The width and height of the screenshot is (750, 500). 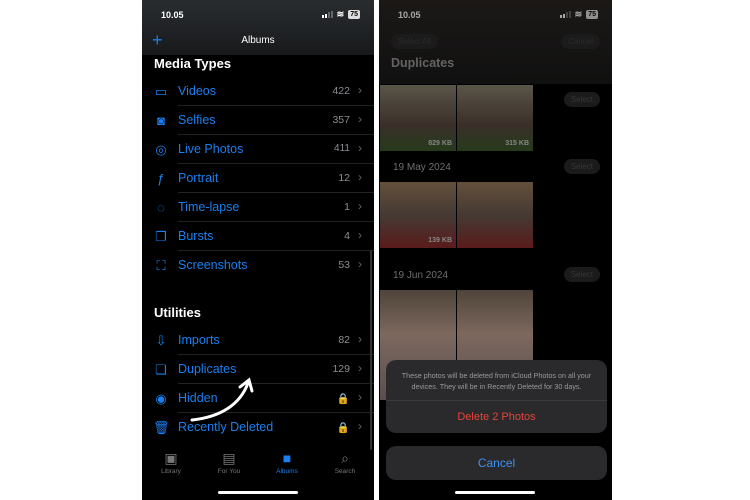 What do you see at coordinates (287, 468) in the screenshot?
I see `tab-albums: ■ Albums` at bounding box center [287, 468].